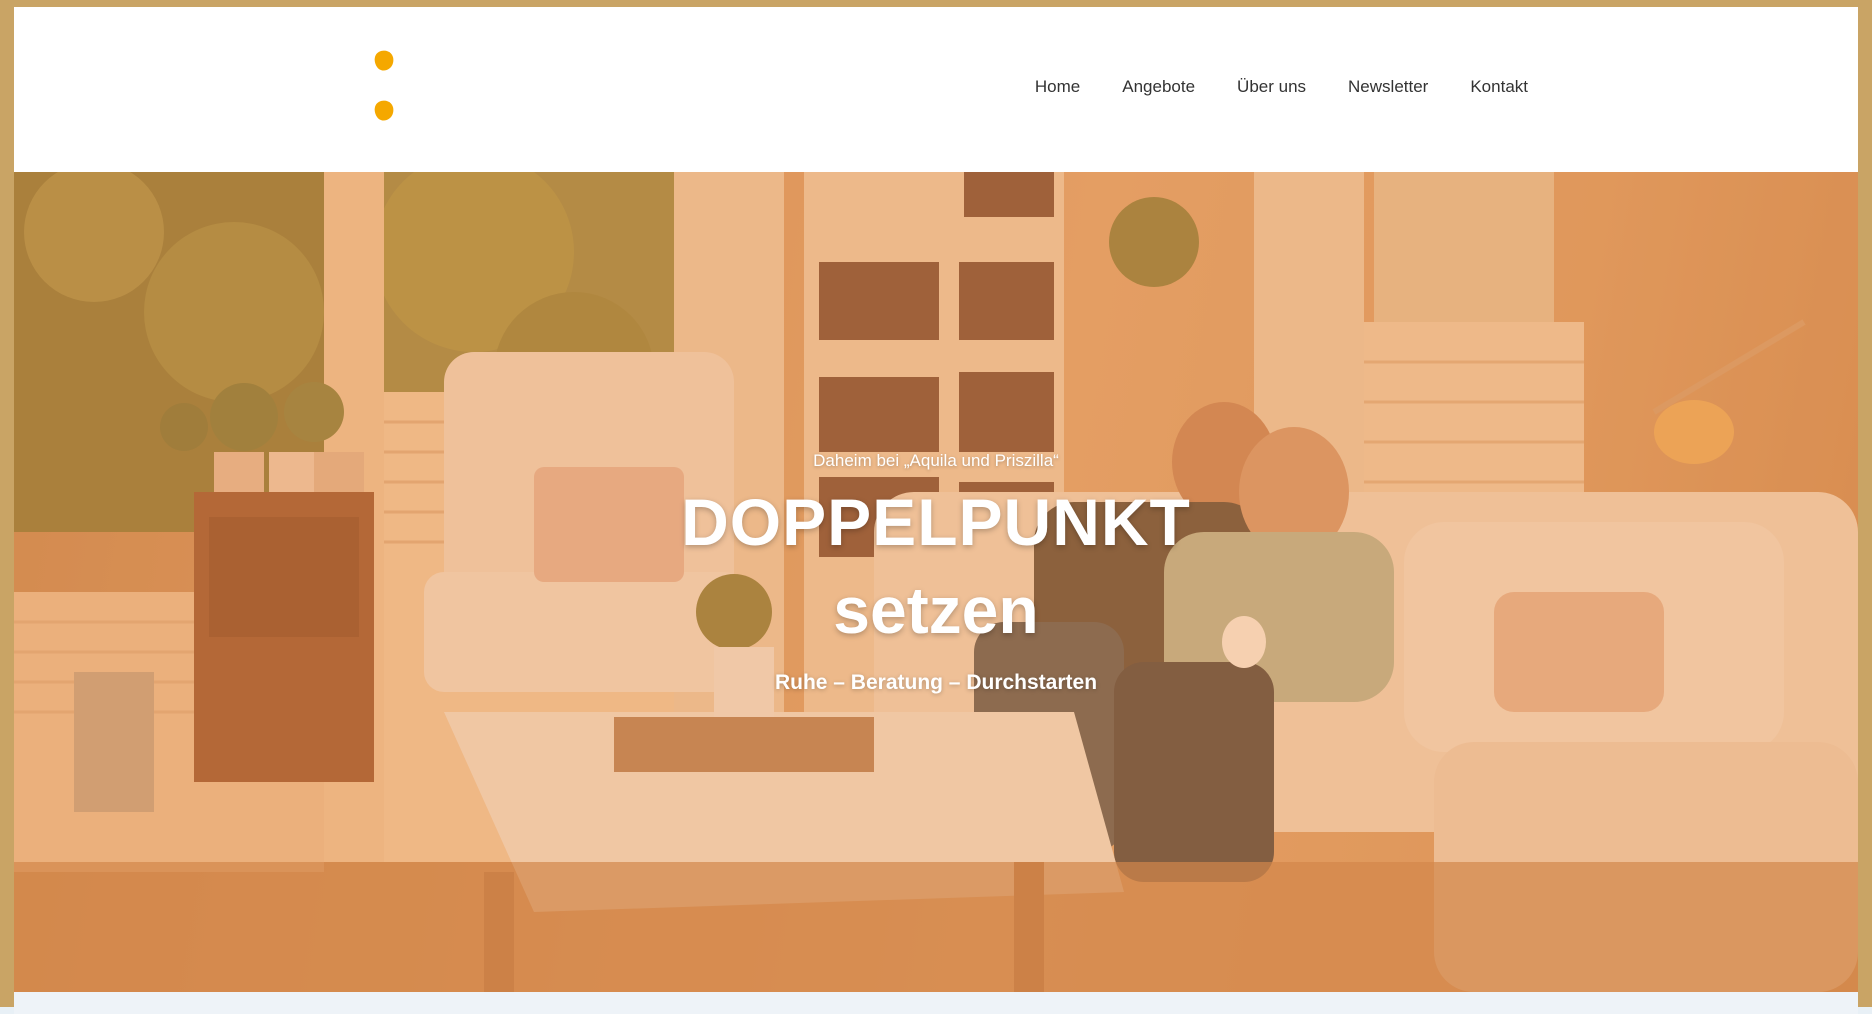  I want to click on nav-angebote: Angebote, so click(1158, 87).